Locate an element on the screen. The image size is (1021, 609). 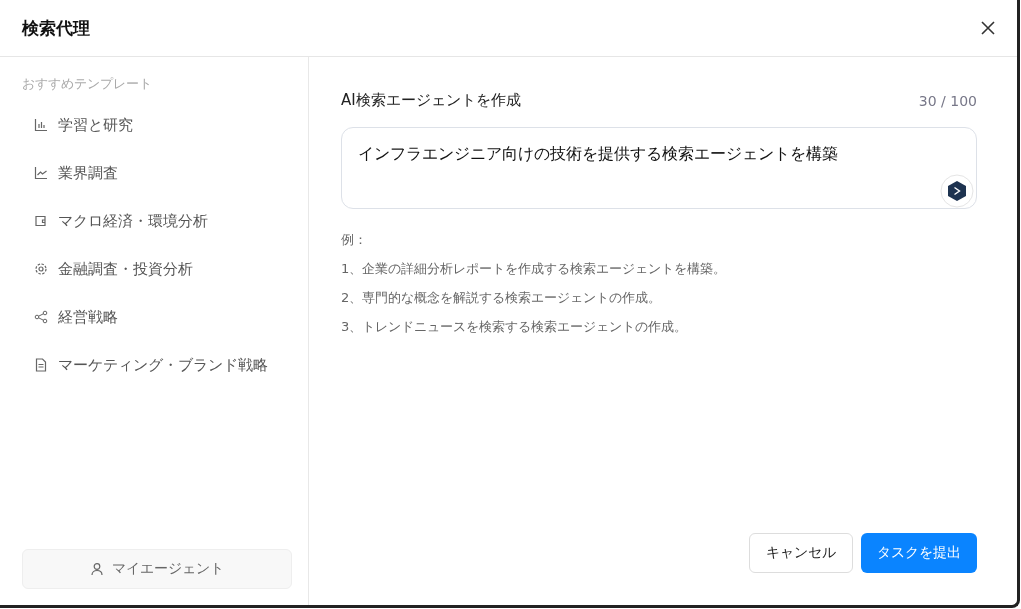
bar-chart-icon is located at coordinates (41, 125).